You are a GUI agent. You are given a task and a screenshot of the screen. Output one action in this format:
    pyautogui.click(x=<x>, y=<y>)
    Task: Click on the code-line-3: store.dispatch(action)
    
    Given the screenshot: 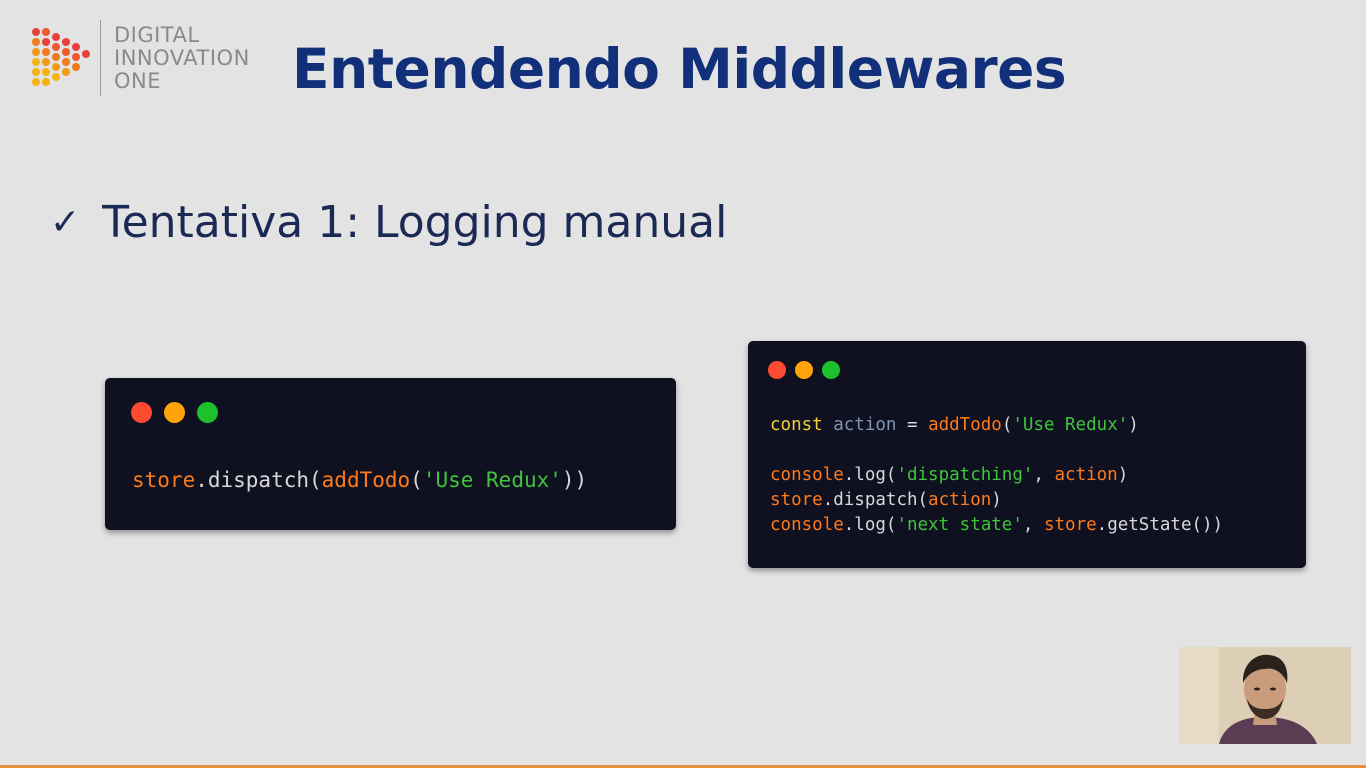 What is the action you would take?
    pyautogui.click(x=996, y=500)
    